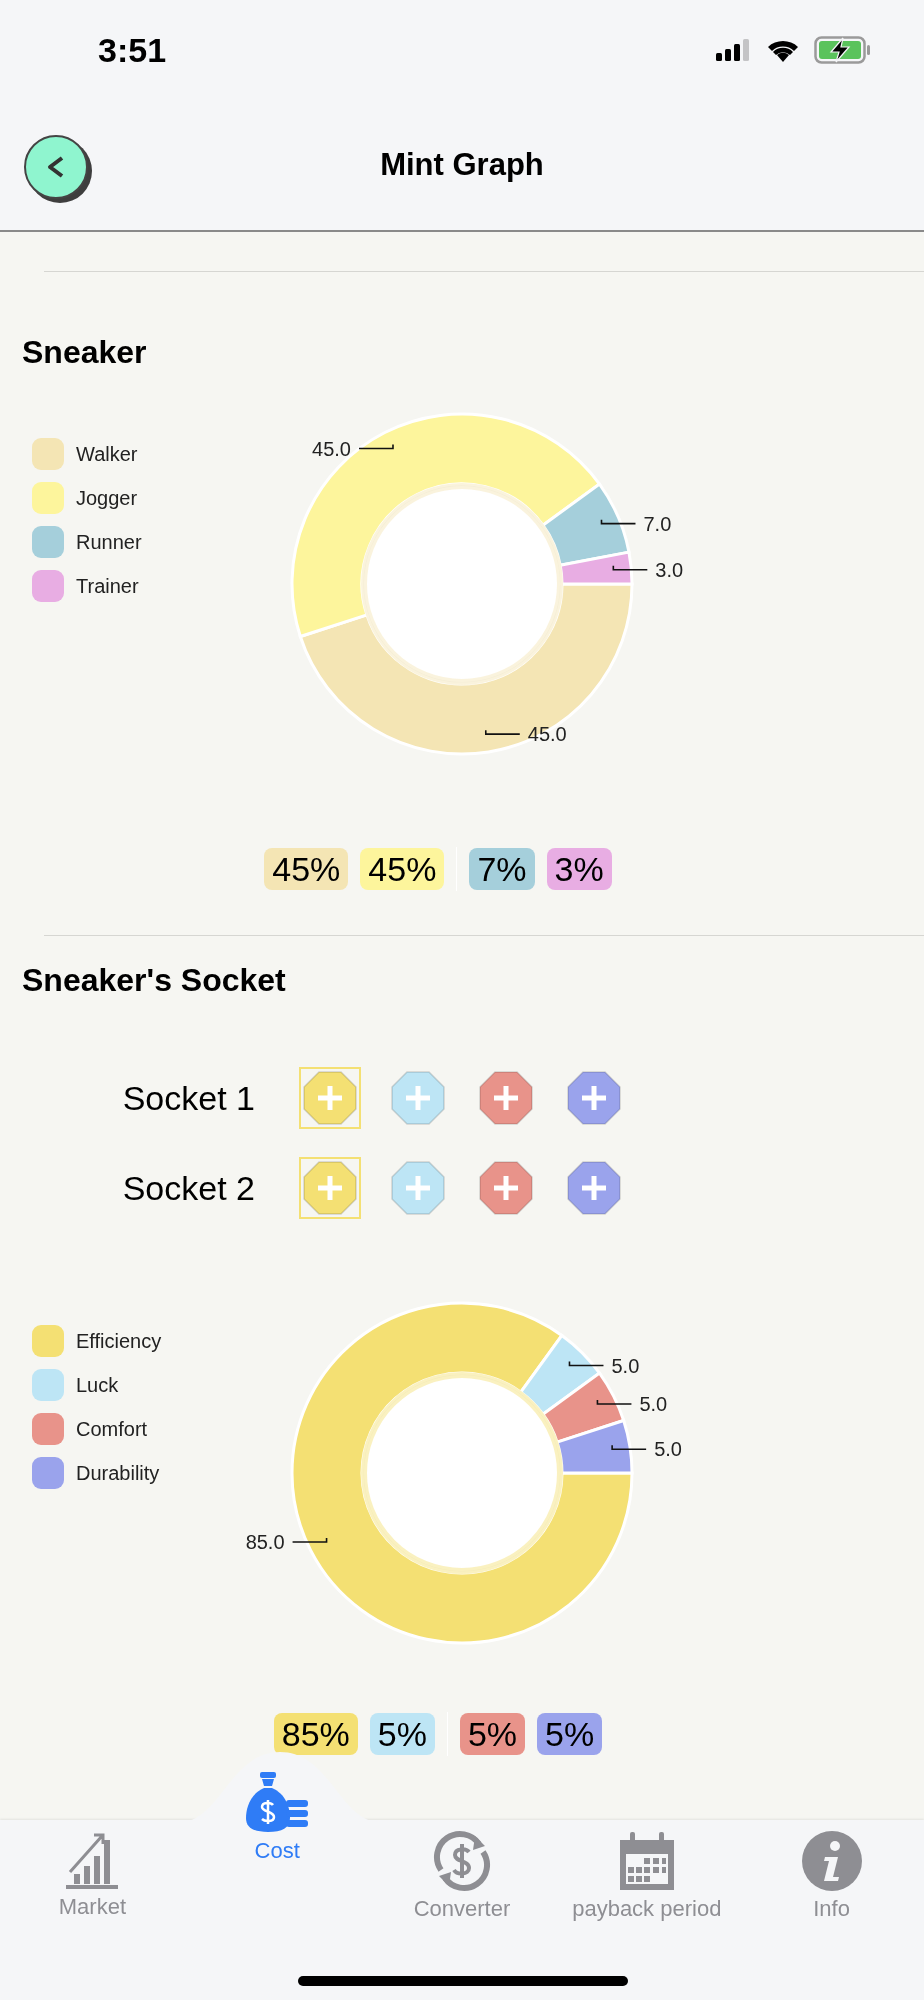 The height and width of the screenshot is (2000, 924). What do you see at coordinates (669, 569) in the screenshot?
I see `data-label: 3.0` at bounding box center [669, 569].